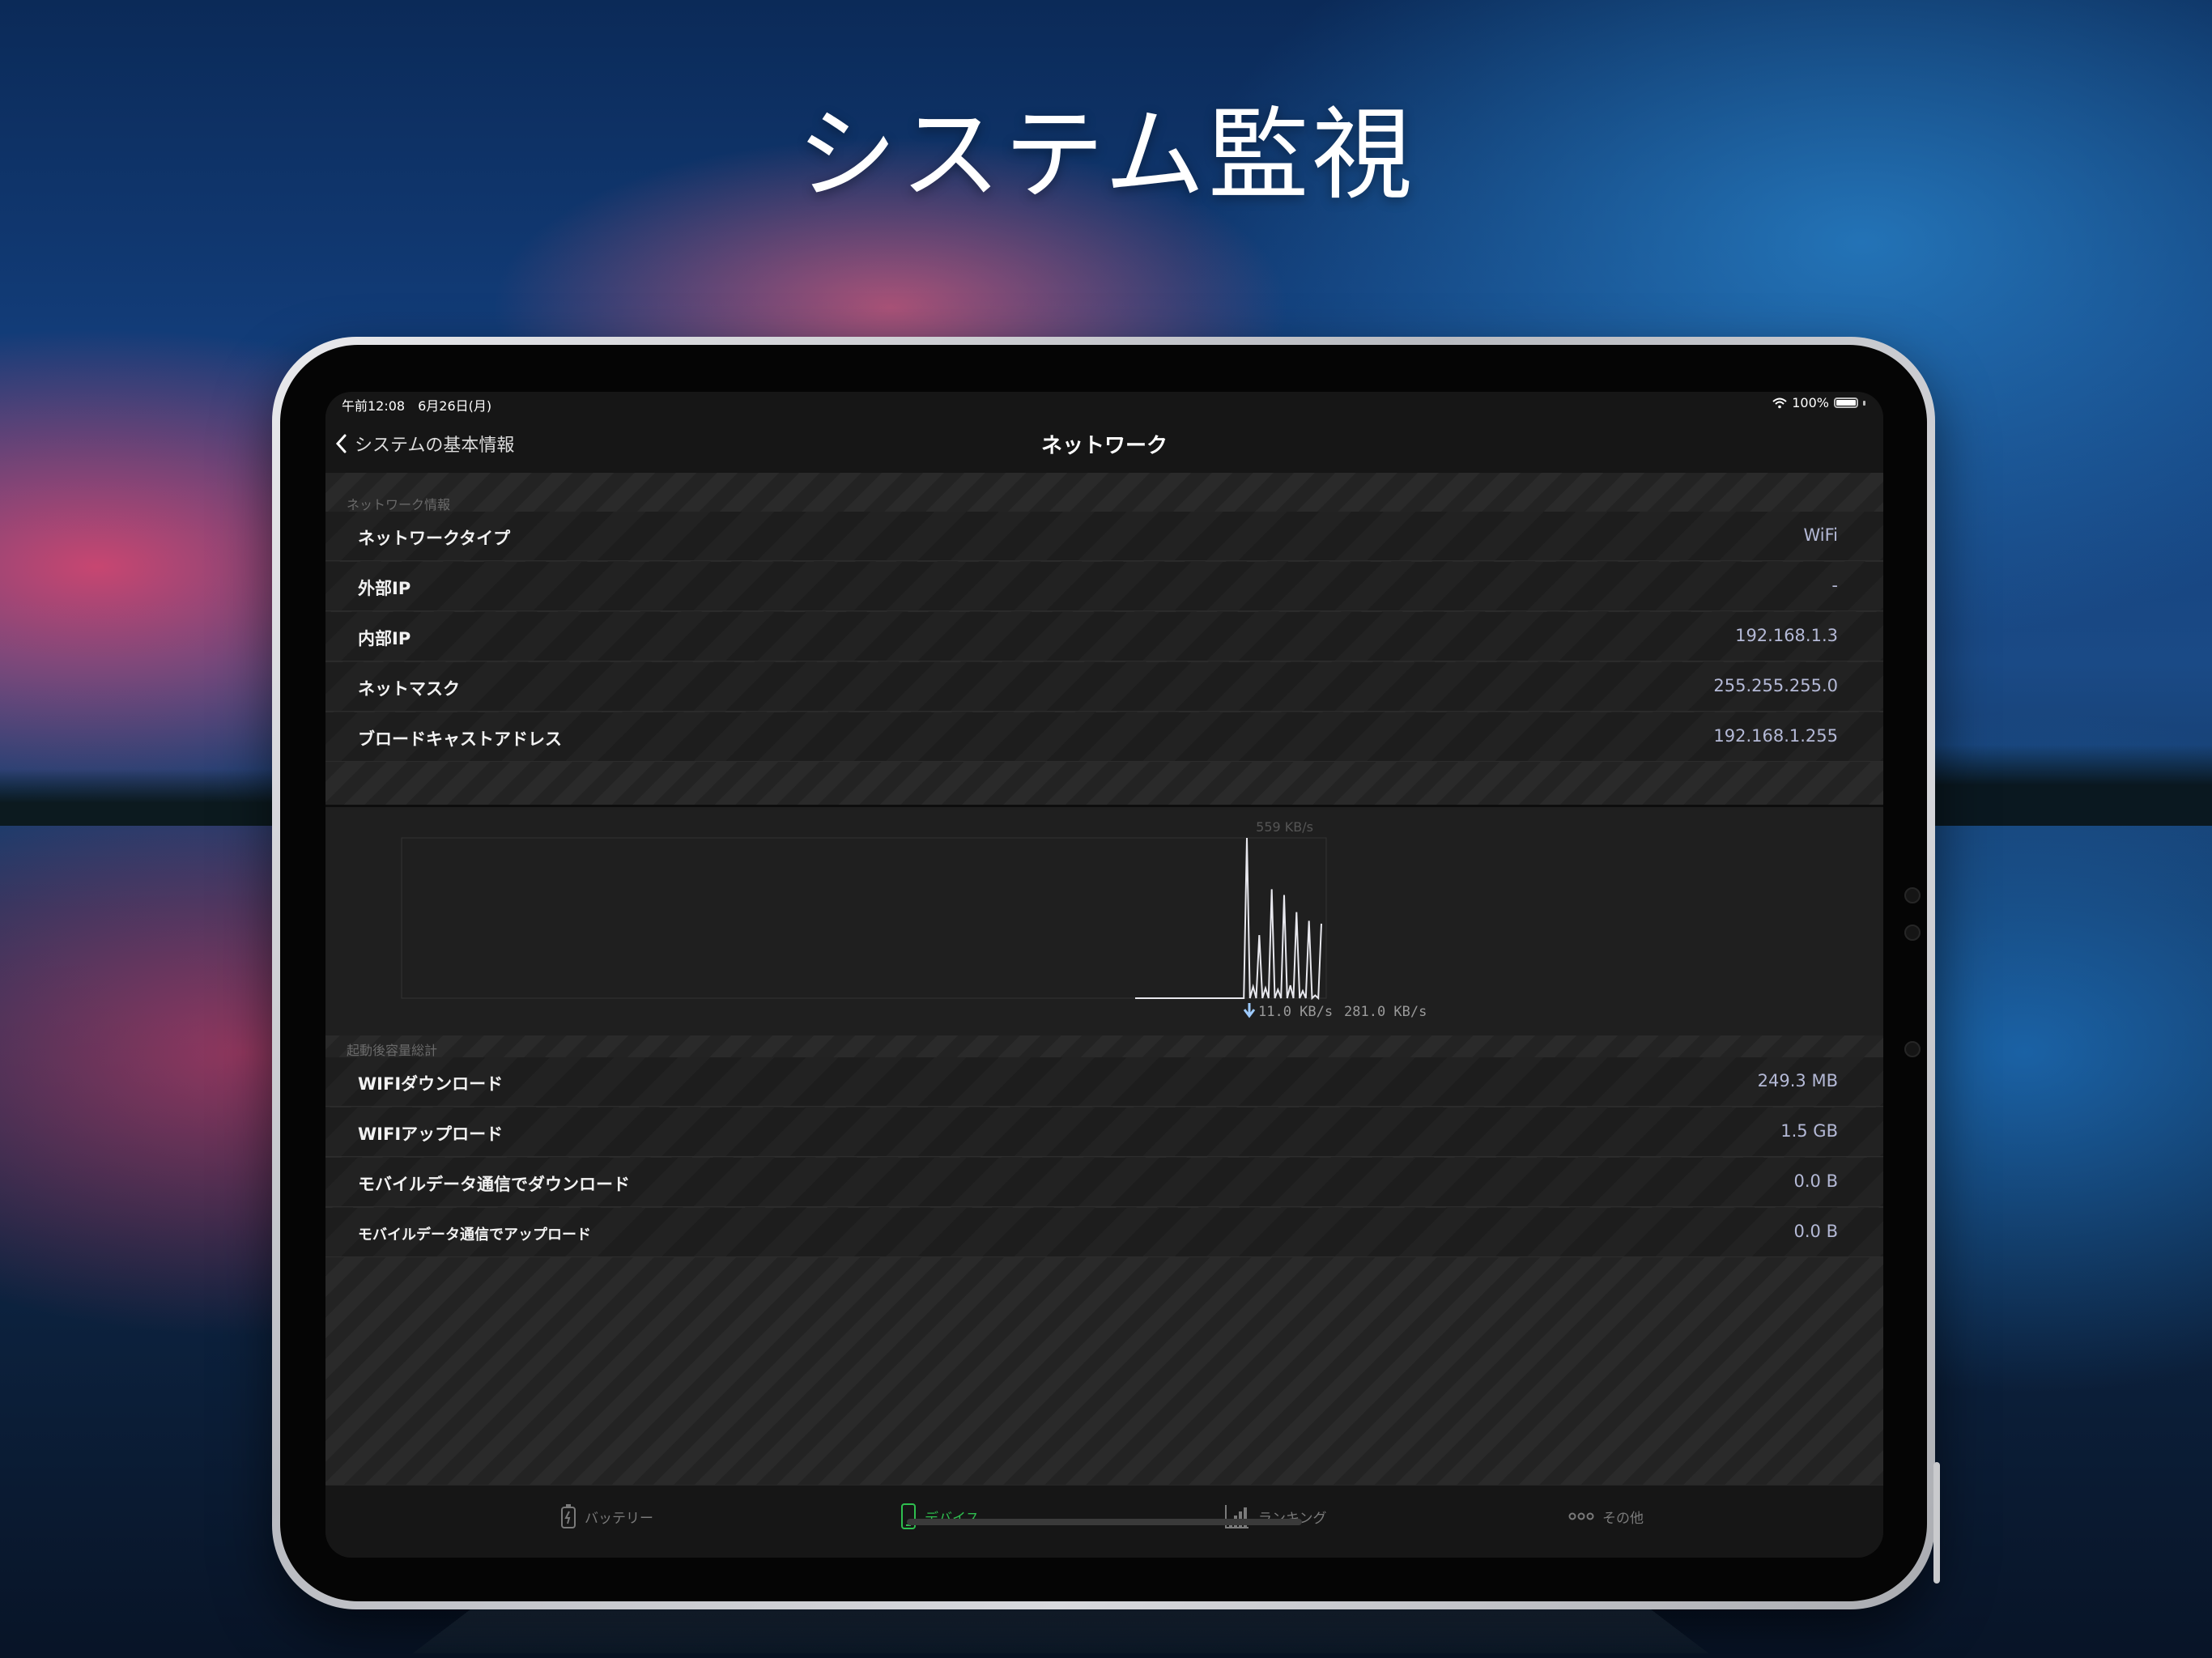 The width and height of the screenshot is (2212, 1658). Describe the element at coordinates (1776, 685) in the screenshot. I see `row-value: 255.255.255.0` at that location.